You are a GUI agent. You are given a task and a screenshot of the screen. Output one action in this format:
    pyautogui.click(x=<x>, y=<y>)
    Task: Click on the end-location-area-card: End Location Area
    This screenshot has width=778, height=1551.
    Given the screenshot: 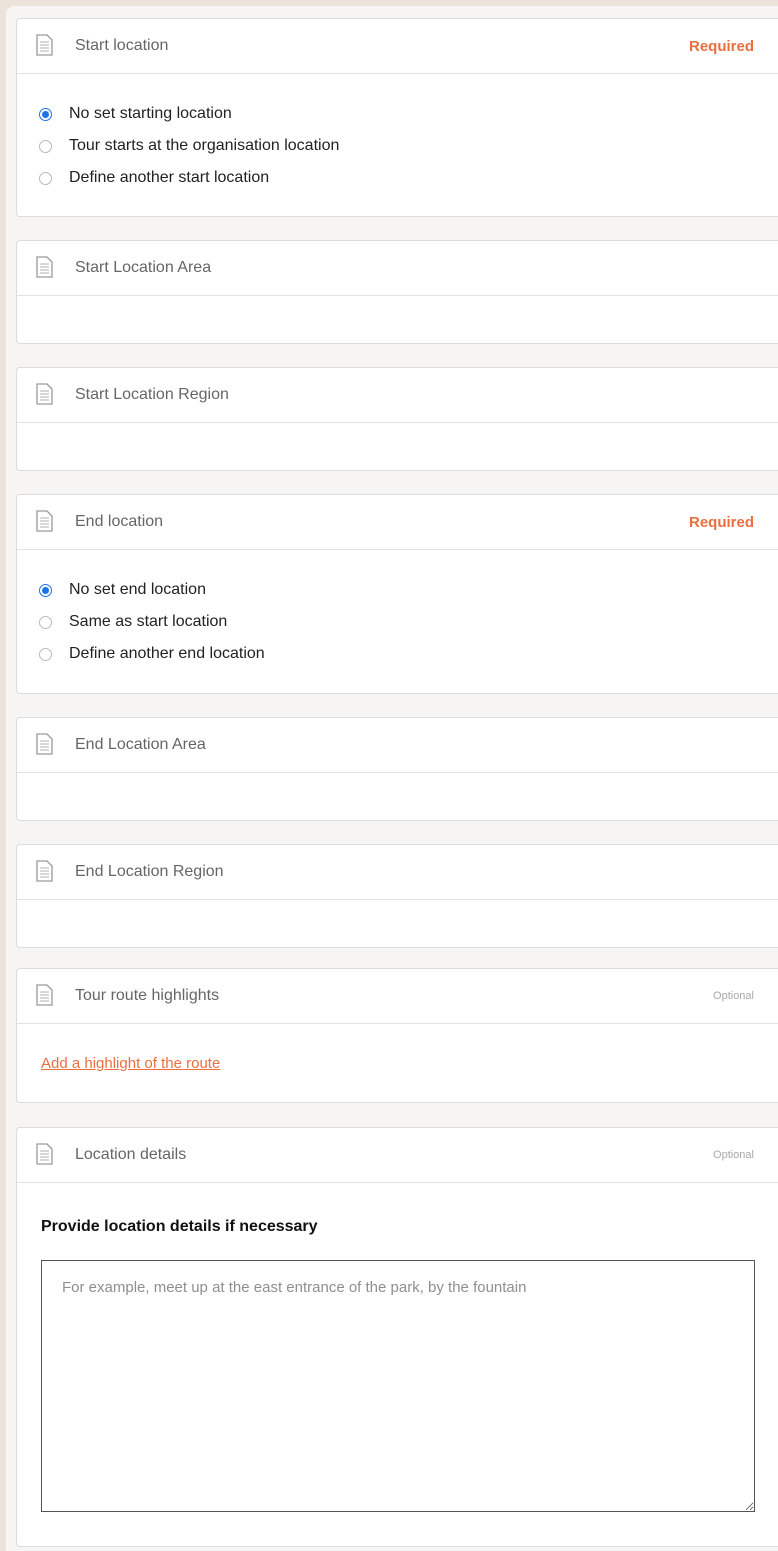 What is the action you would take?
    pyautogui.click(x=397, y=769)
    